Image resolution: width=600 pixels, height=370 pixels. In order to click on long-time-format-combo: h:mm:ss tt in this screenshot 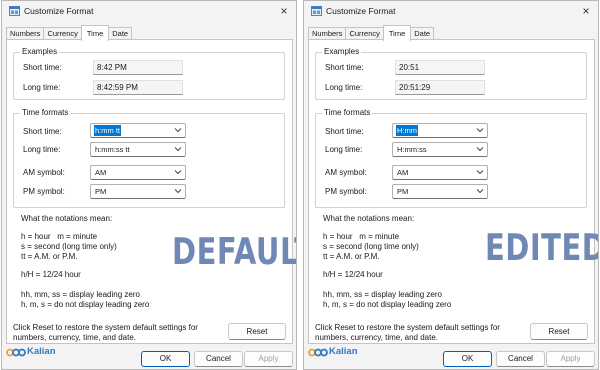, I will do `click(138, 149)`.